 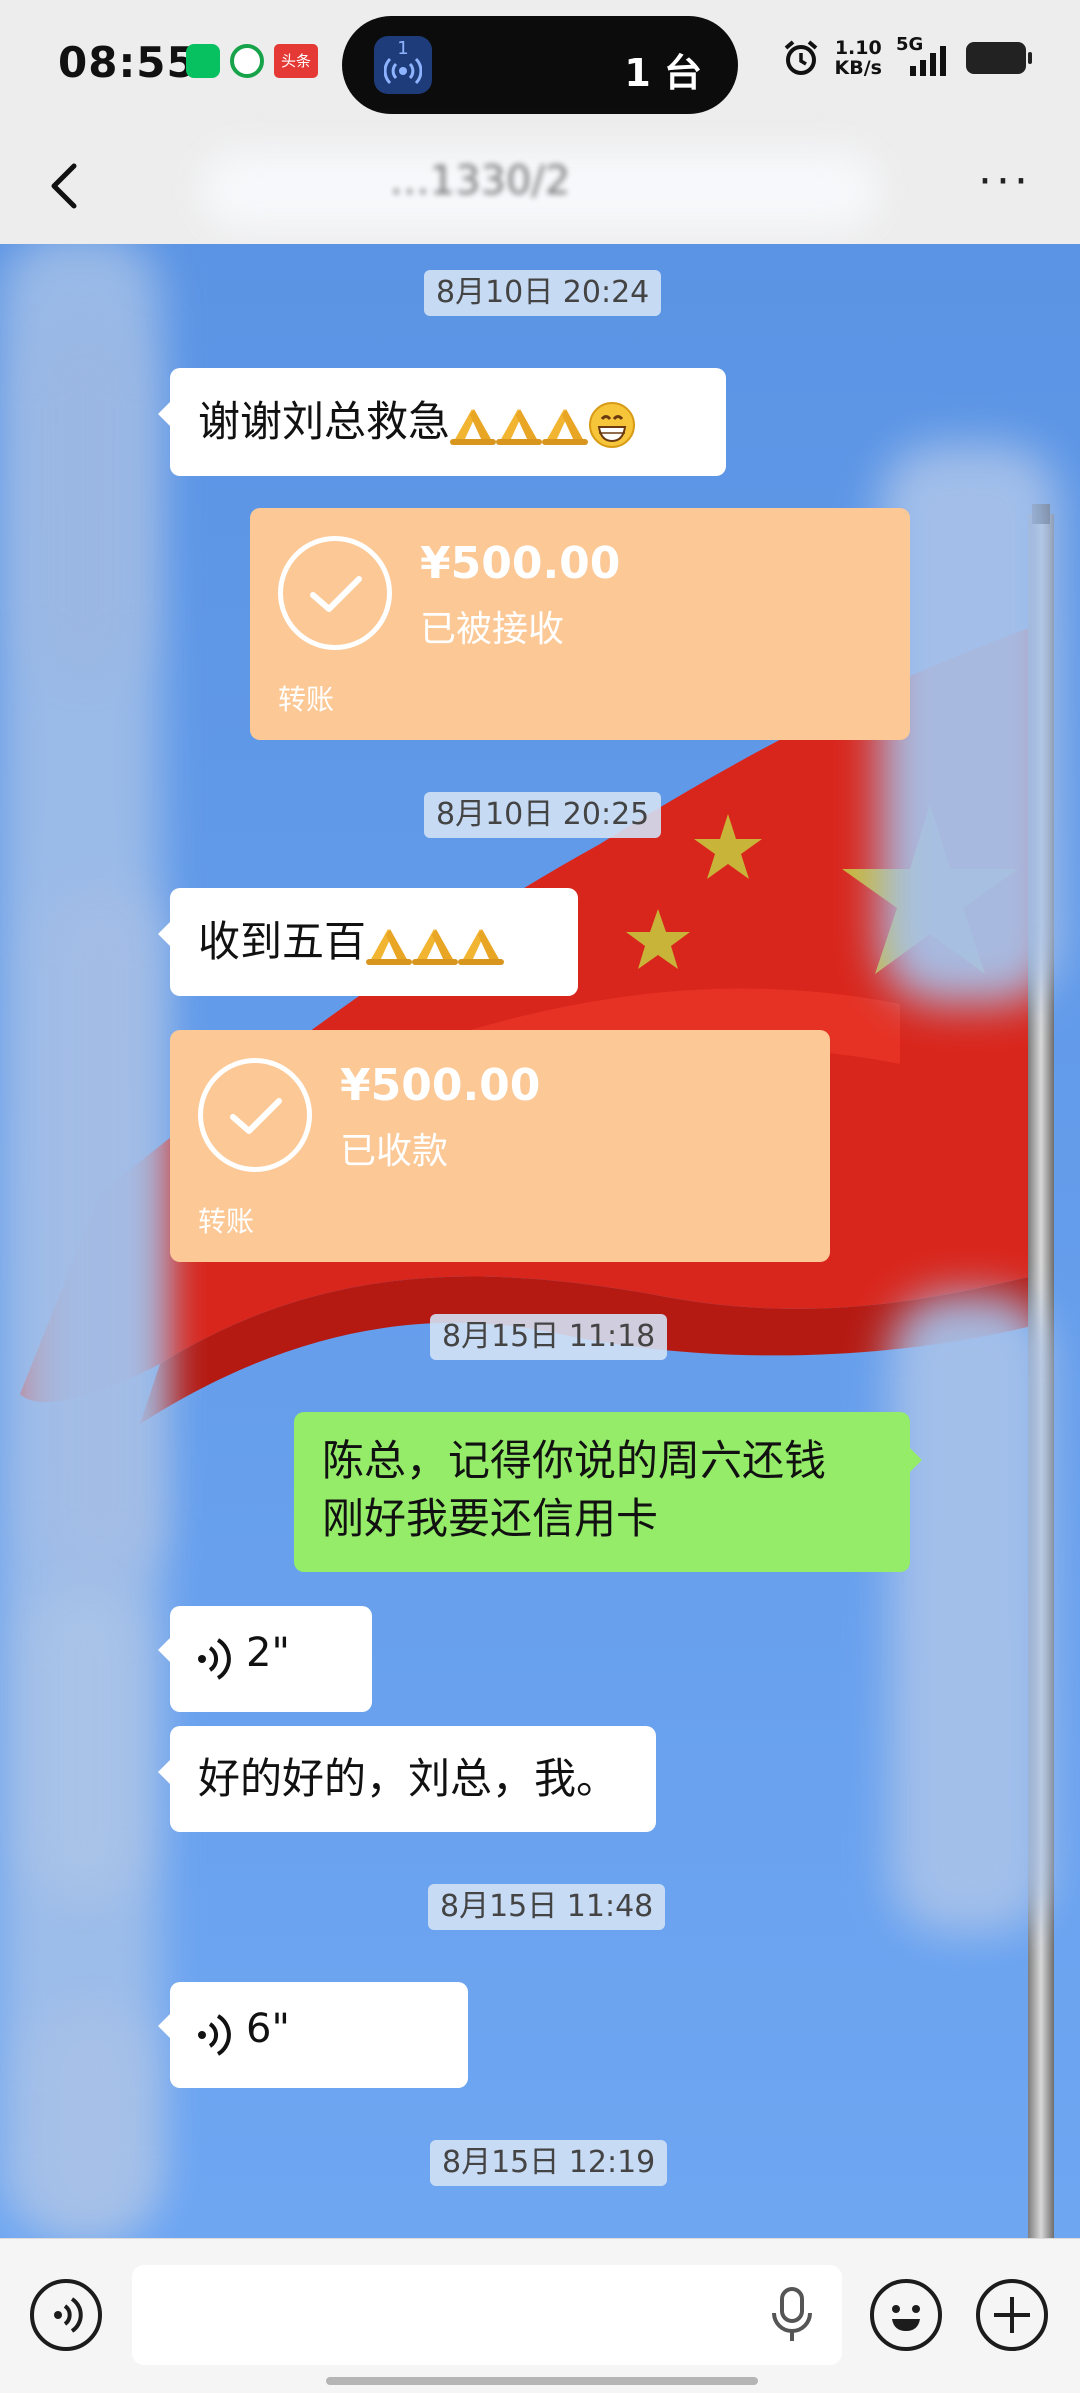 I want to click on plus-icon, so click(x=1012, y=2315).